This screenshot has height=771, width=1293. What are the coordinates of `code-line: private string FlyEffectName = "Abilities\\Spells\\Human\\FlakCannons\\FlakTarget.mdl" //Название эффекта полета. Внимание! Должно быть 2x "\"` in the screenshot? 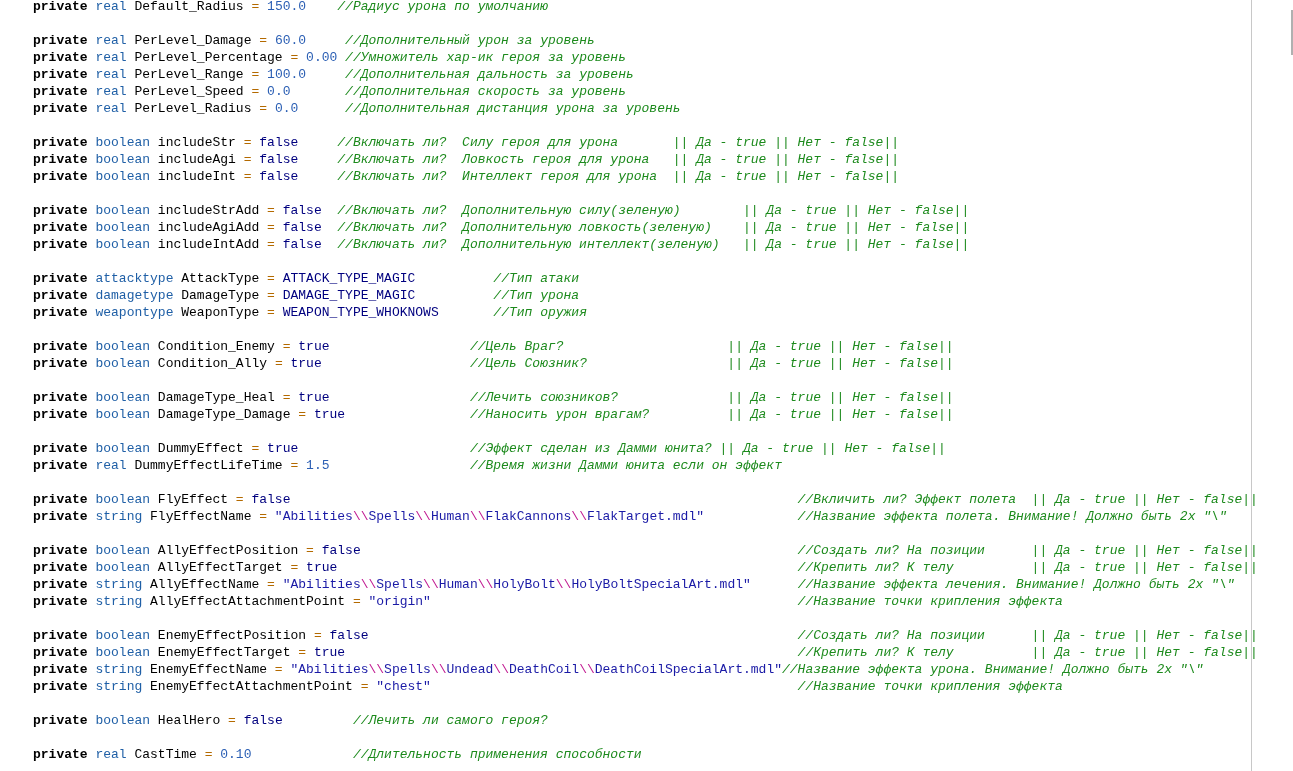 It's located at (630, 516).